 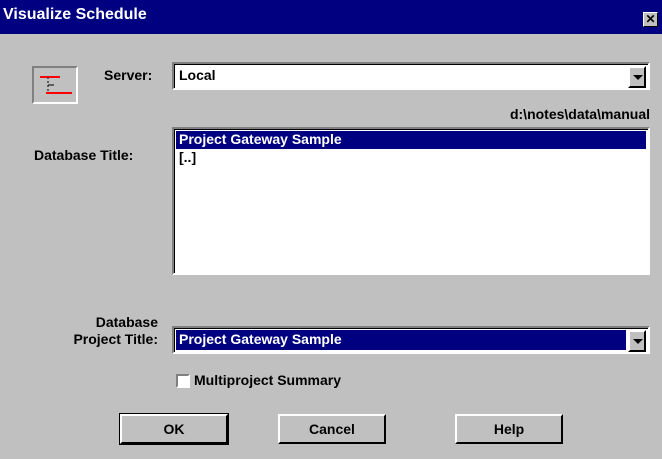 What do you see at coordinates (260, 339) in the screenshot?
I see `project-title-value: Project Gateway Sample` at bounding box center [260, 339].